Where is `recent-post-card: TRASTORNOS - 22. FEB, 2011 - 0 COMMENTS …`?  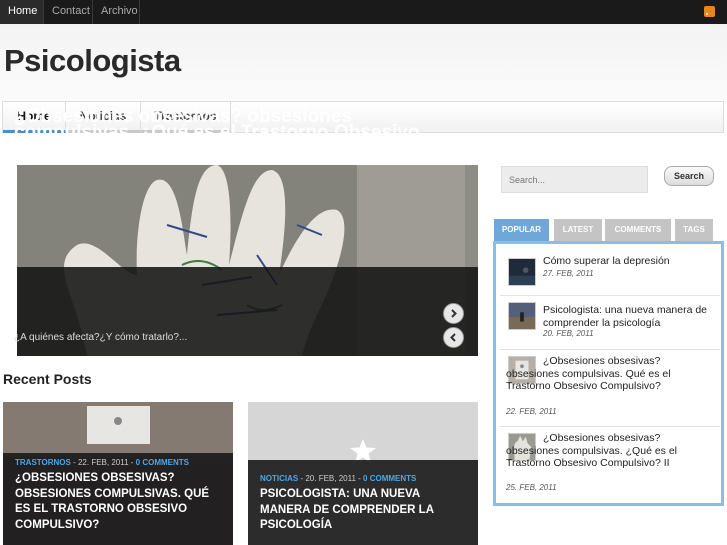 recent-post-card: TRASTORNOS - 22. FEB, 2011 - 0 COMMENTS … is located at coordinates (118, 473).